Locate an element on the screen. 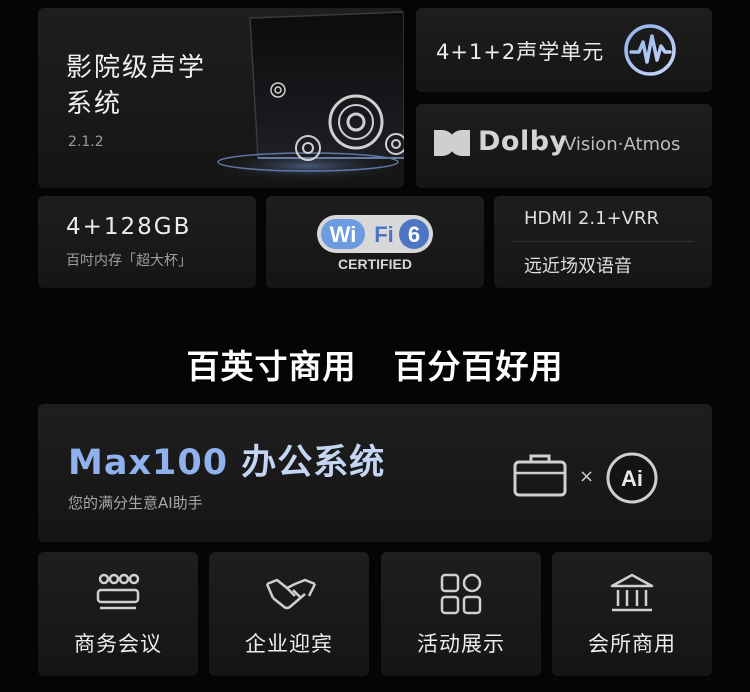 This screenshot has height=692, width=750. scene-label: 商务会议 is located at coordinates (118, 644).